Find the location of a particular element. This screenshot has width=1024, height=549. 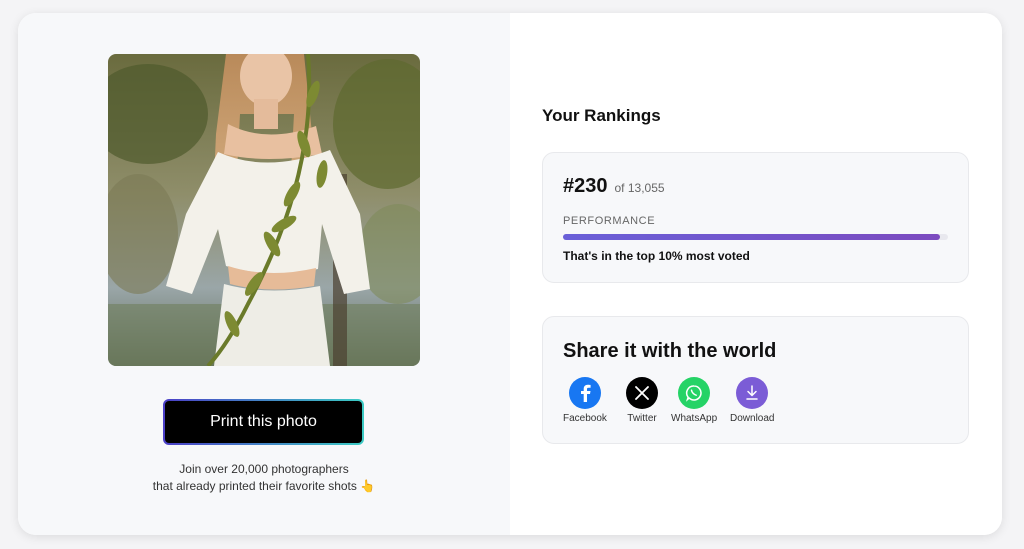

x-icon is located at coordinates (642, 393).